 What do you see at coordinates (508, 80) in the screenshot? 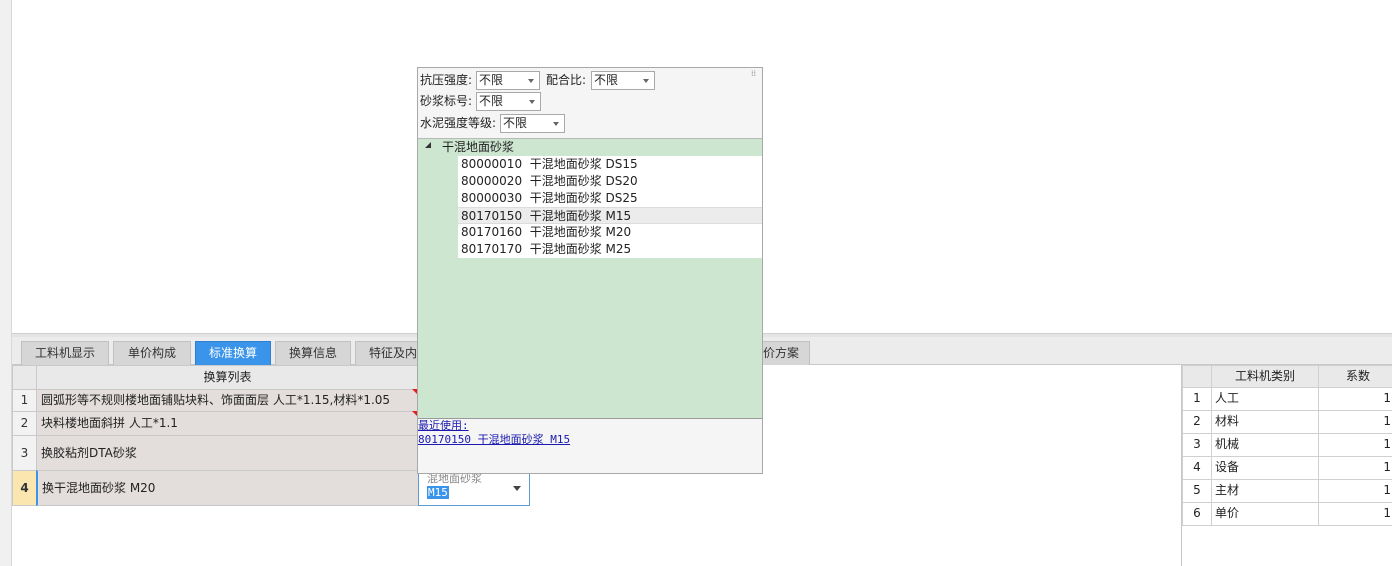
I see `compressive-strength-select: 不限` at bounding box center [508, 80].